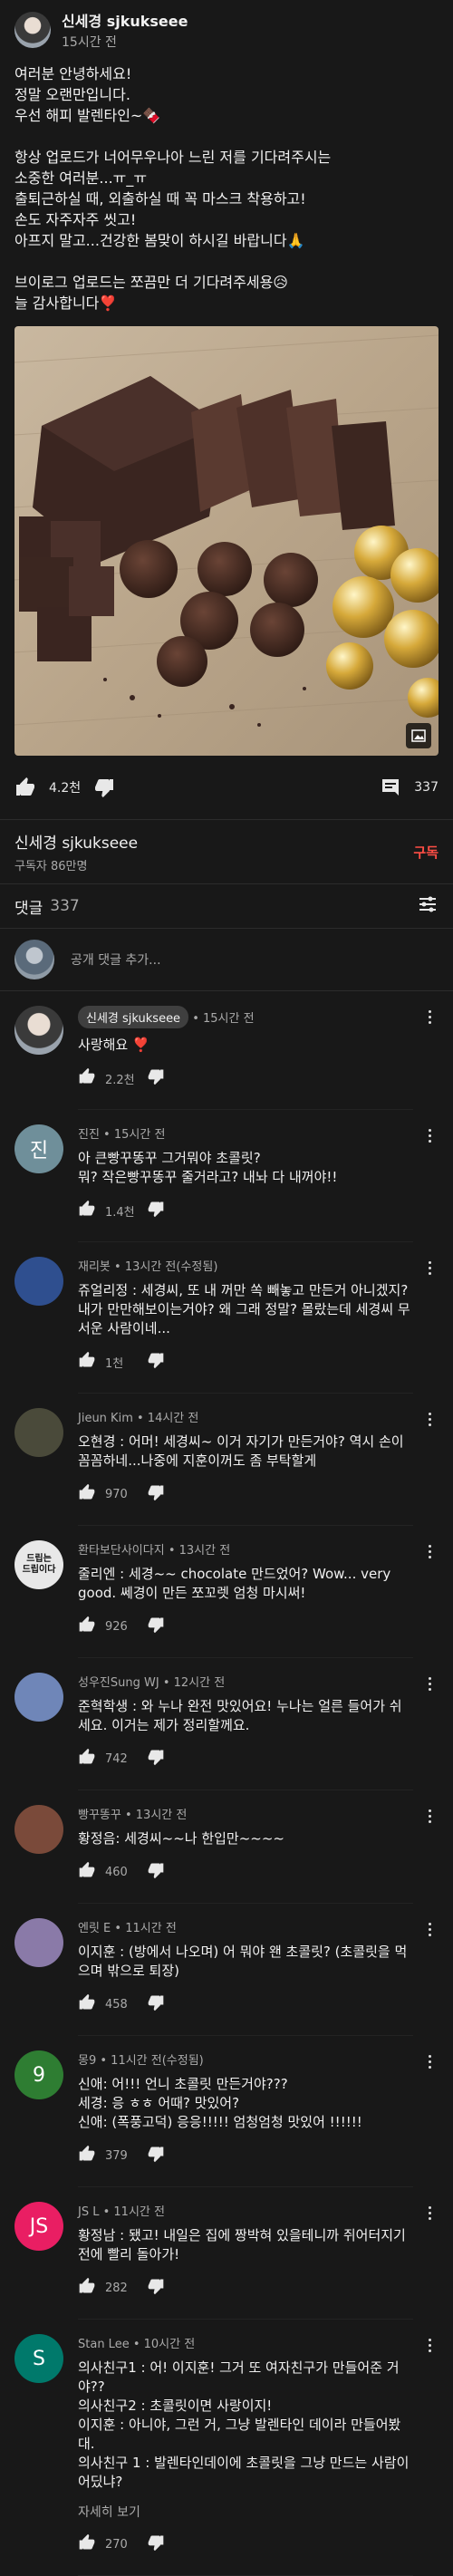 The height and width of the screenshot is (2576, 453). Describe the element at coordinates (38, 2074) in the screenshot. I see `commenter-avatar: 9` at that location.